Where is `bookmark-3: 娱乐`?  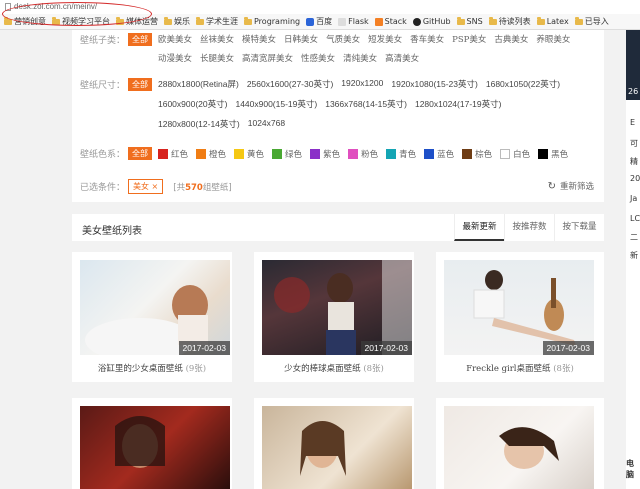 bookmark-3: 娱乐 is located at coordinates (177, 21).